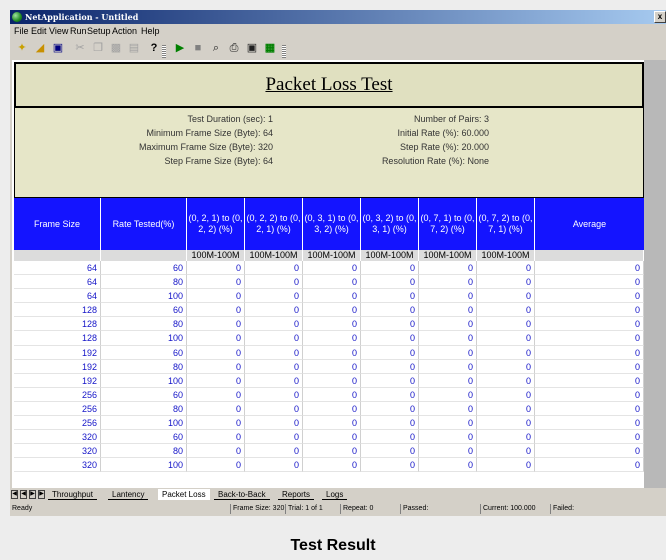 The image size is (666, 560). What do you see at coordinates (144, 409) in the screenshot?
I see `table-cell: 80` at bounding box center [144, 409].